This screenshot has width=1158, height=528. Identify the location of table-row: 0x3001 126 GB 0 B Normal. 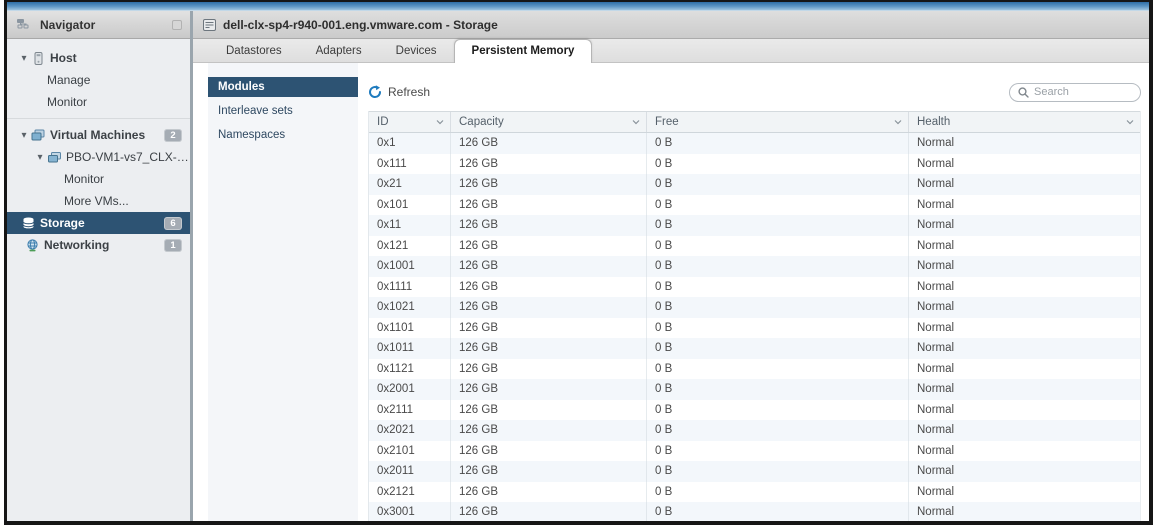
(754, 511).